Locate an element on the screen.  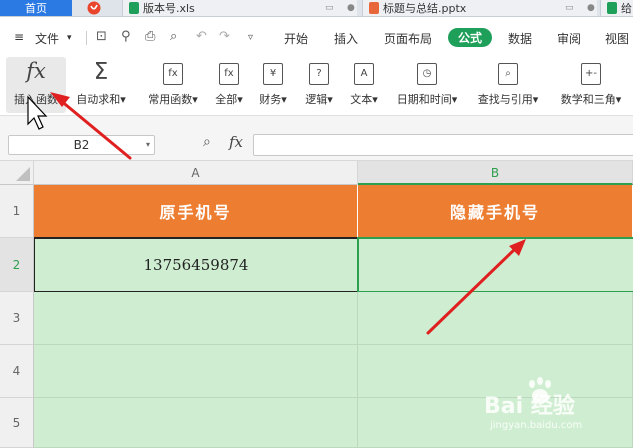
sigma-icon: Σ is located at coordinates (101, 72).